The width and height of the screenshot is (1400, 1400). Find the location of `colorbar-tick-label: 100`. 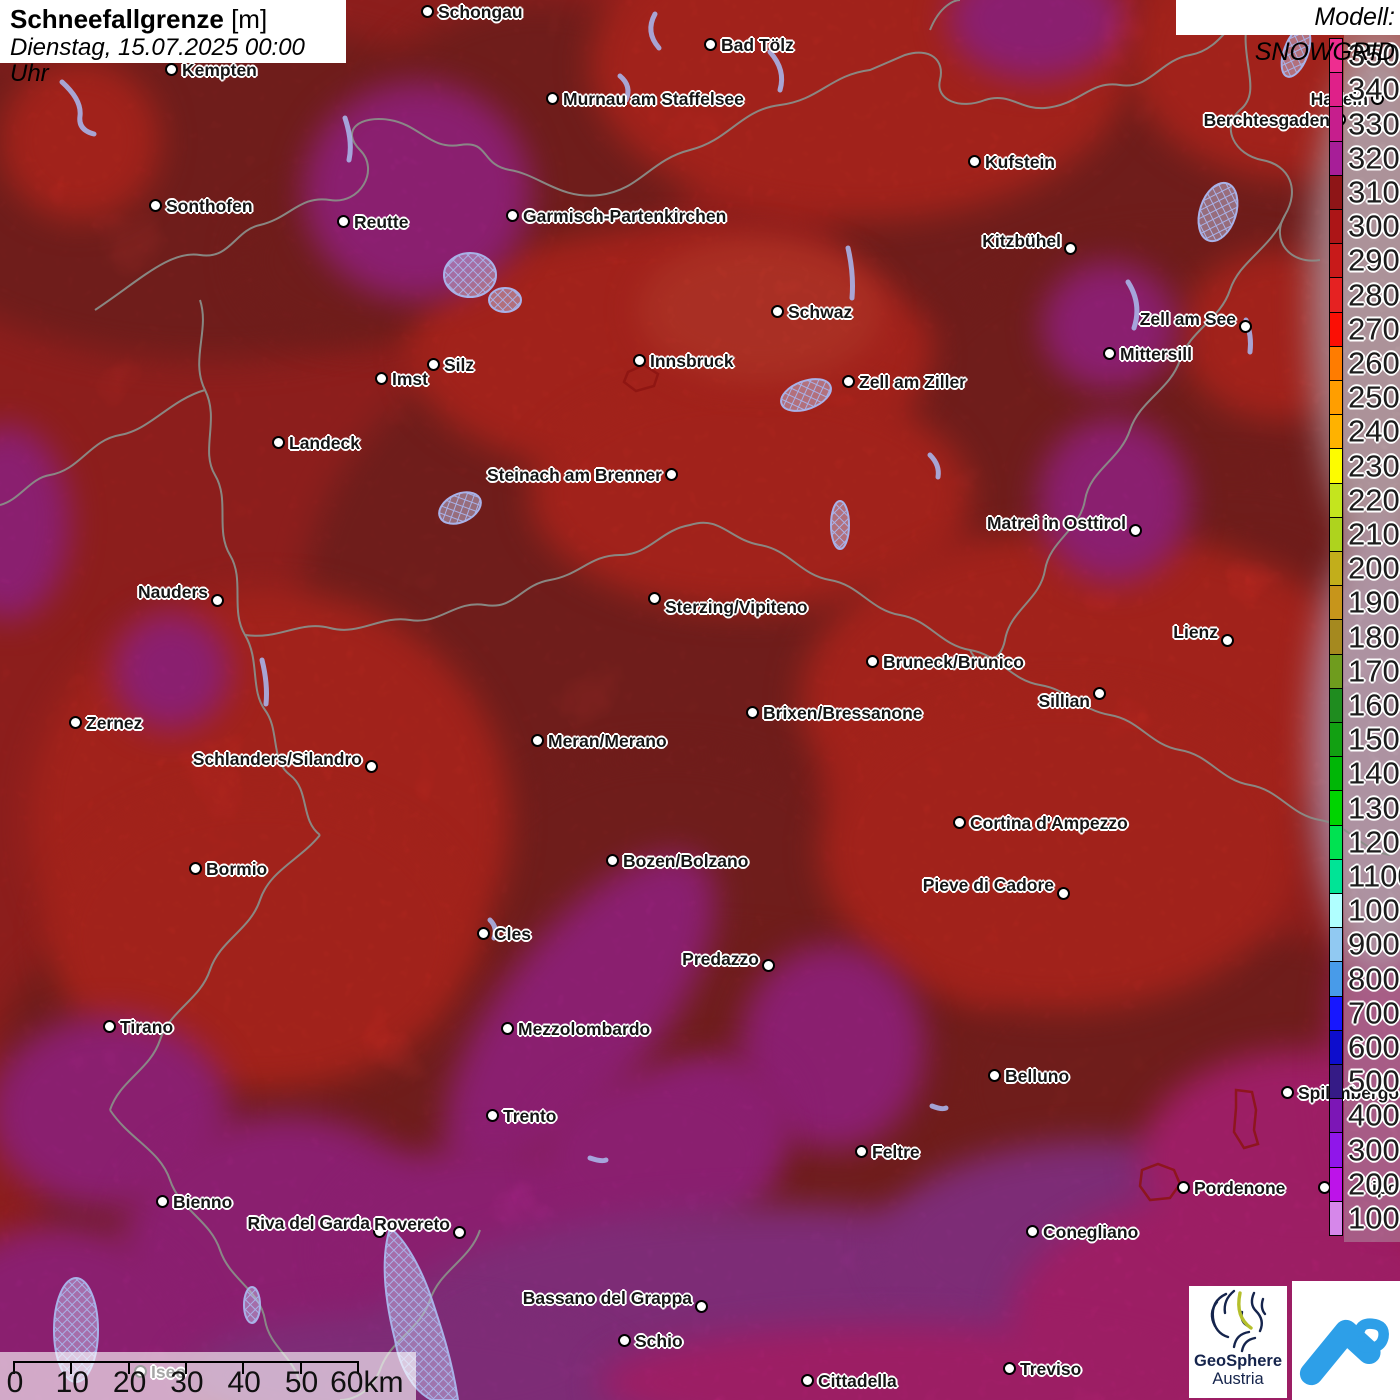

colorbar-tick-label: 100 is located at coordinates (1374, 1218).